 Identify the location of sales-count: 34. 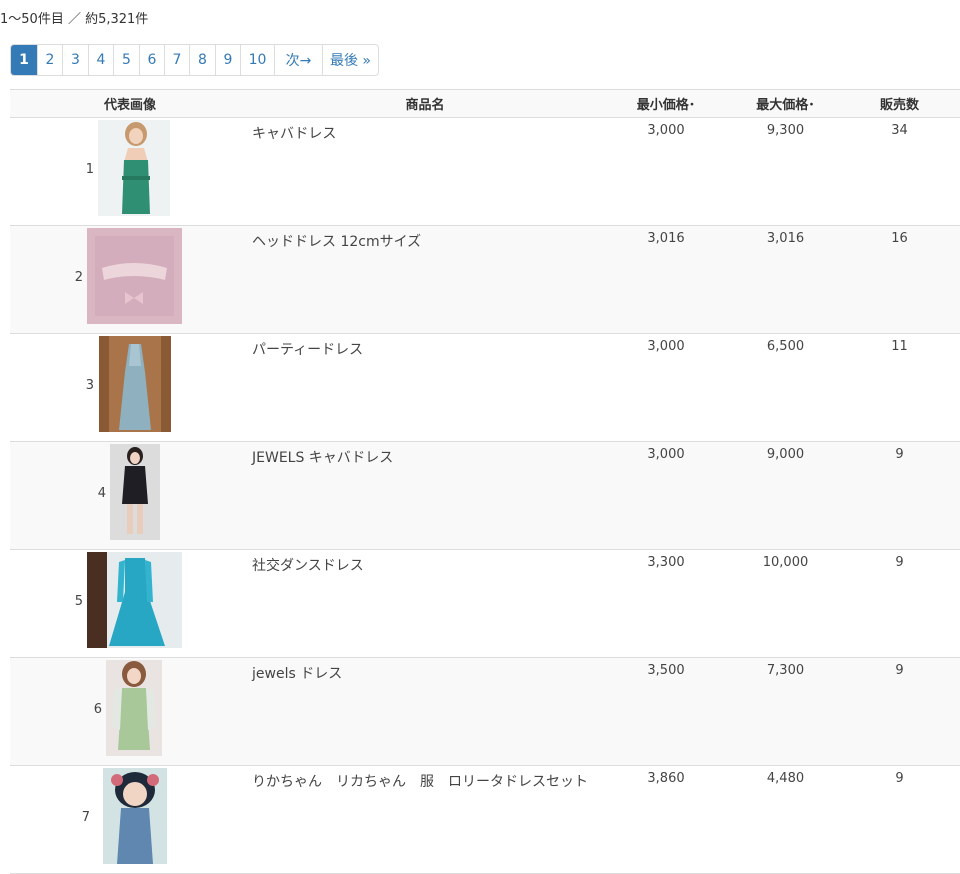
(899, 171).